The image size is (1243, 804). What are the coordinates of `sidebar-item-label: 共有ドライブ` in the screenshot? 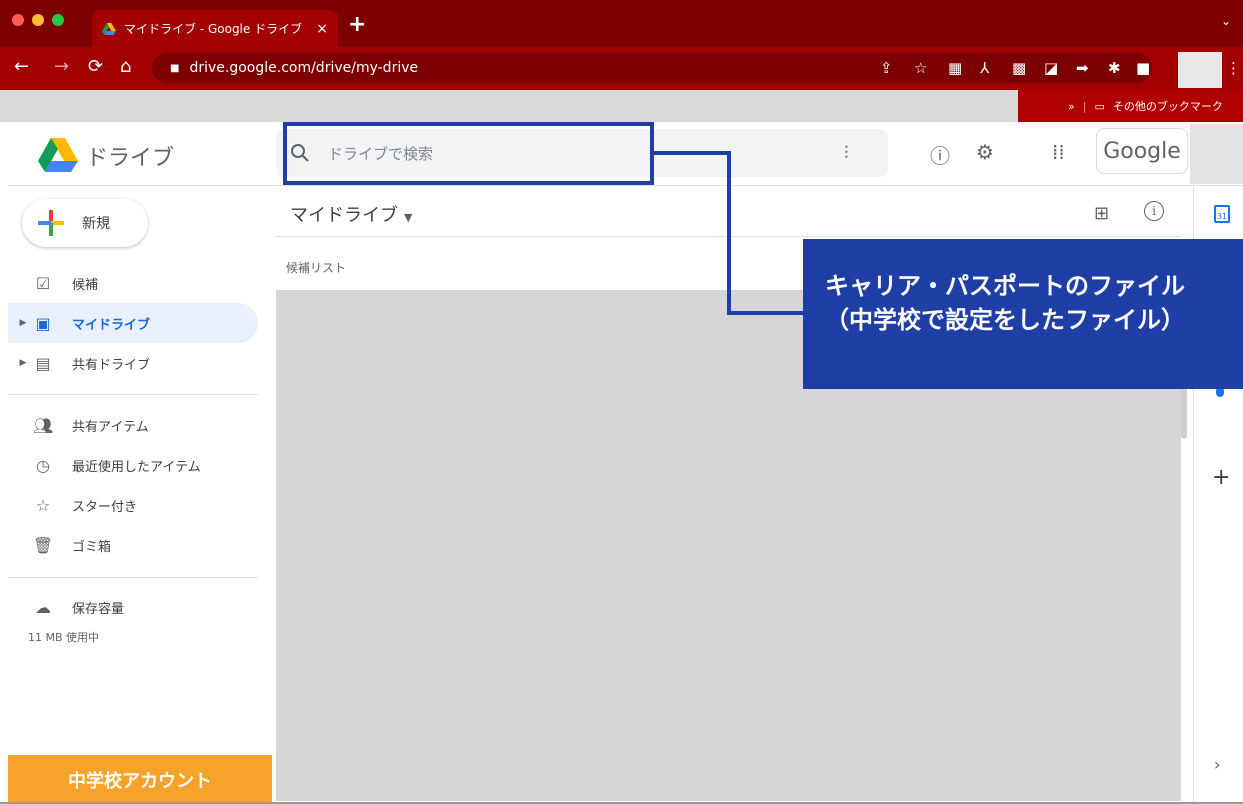 It's located at (111, 365).